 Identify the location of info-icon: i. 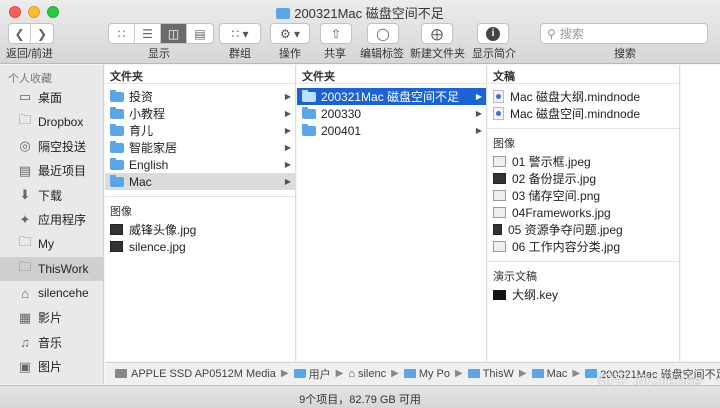
(493, 33).